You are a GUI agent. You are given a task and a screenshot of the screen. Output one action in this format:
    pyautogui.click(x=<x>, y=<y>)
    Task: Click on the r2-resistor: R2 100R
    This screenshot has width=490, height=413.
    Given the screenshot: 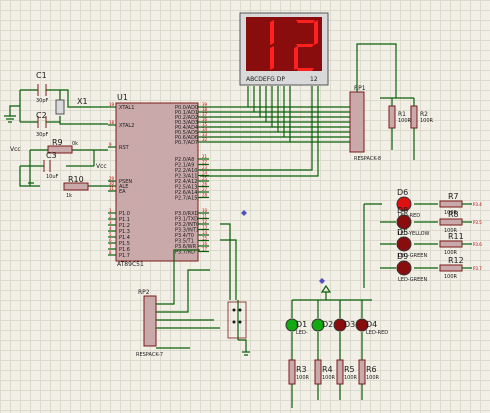 What is the action you would take?
    pyautogui.click(x=422, y=117)
    